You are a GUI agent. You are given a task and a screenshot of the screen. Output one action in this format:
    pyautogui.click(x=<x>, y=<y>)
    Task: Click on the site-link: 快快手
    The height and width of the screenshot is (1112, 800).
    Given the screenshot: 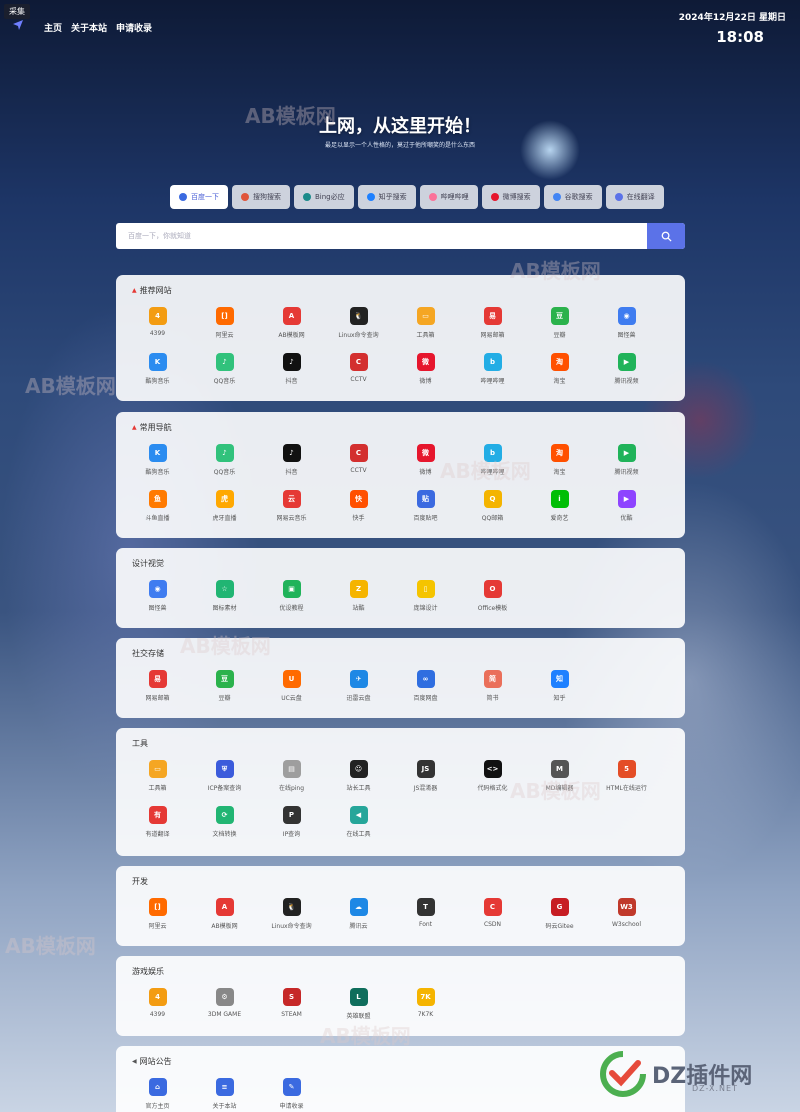 What is the action you would take?
    pyautogui.click(x=358, y=509)
    